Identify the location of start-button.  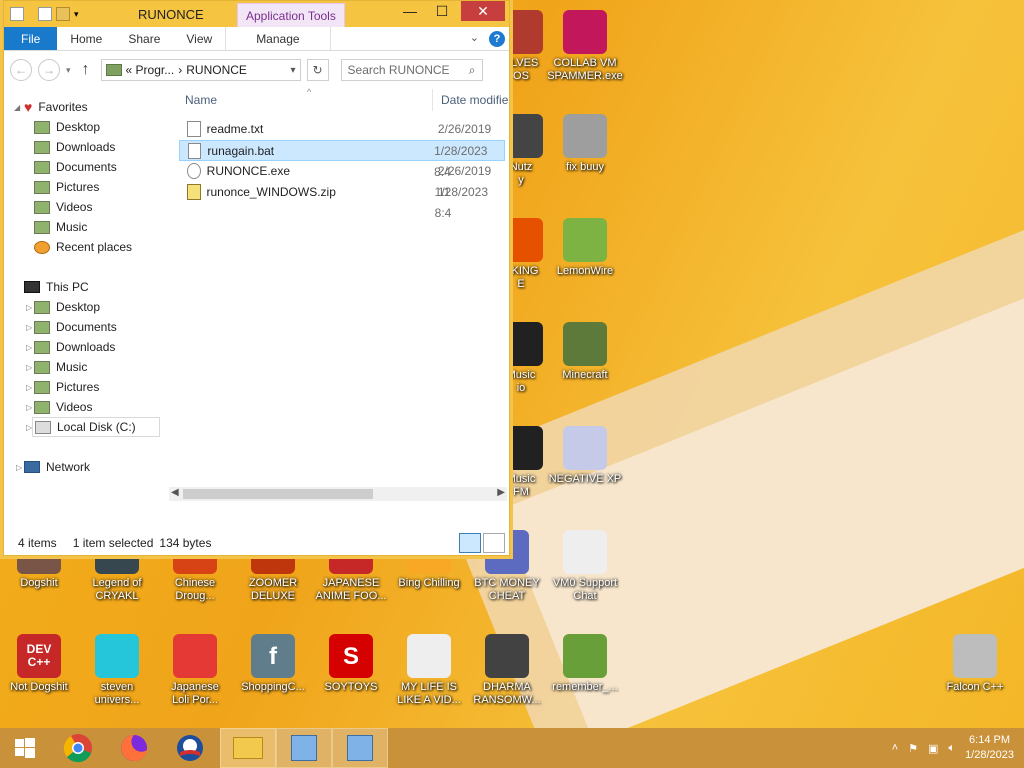
(25, 748).